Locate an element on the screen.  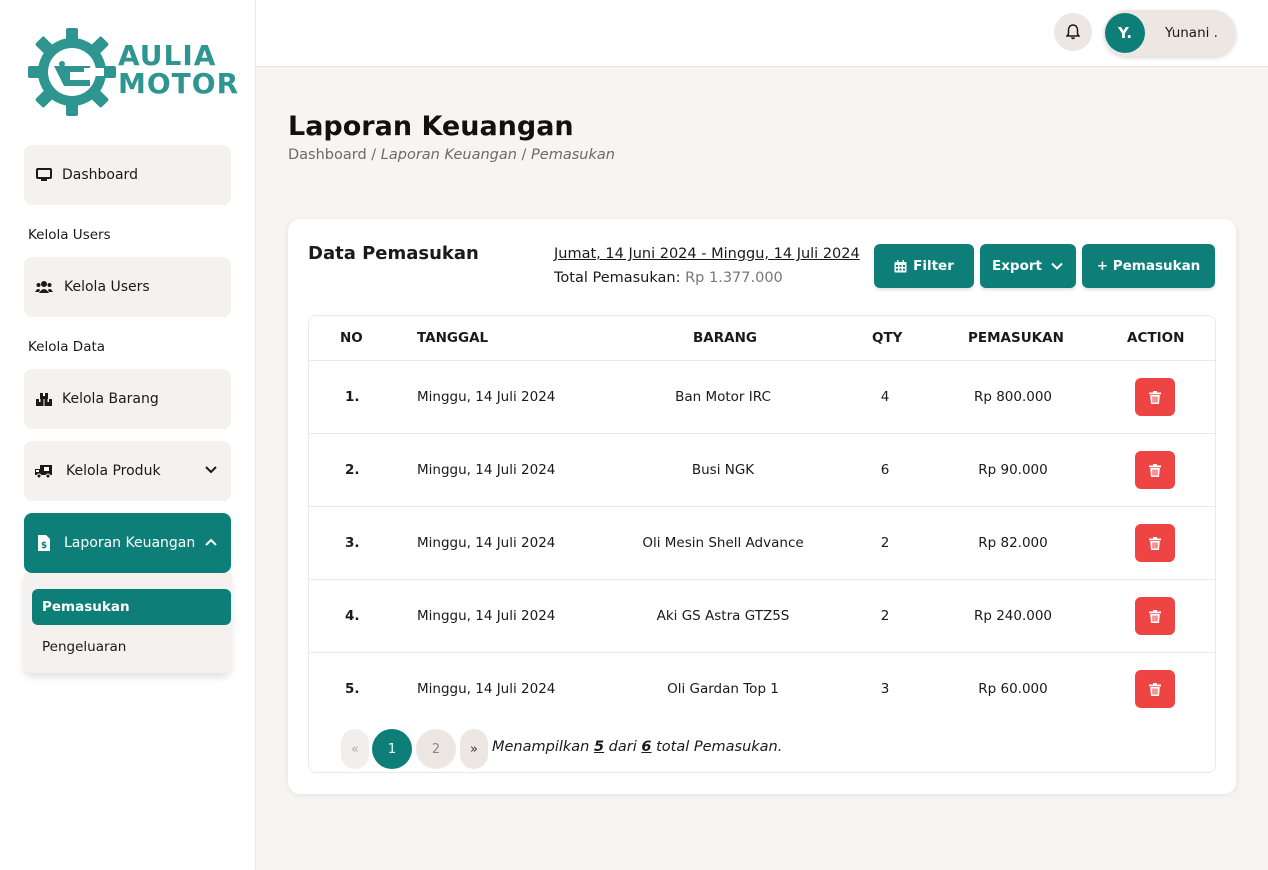
cell-no: 5. is located at coordinates (352, 689).